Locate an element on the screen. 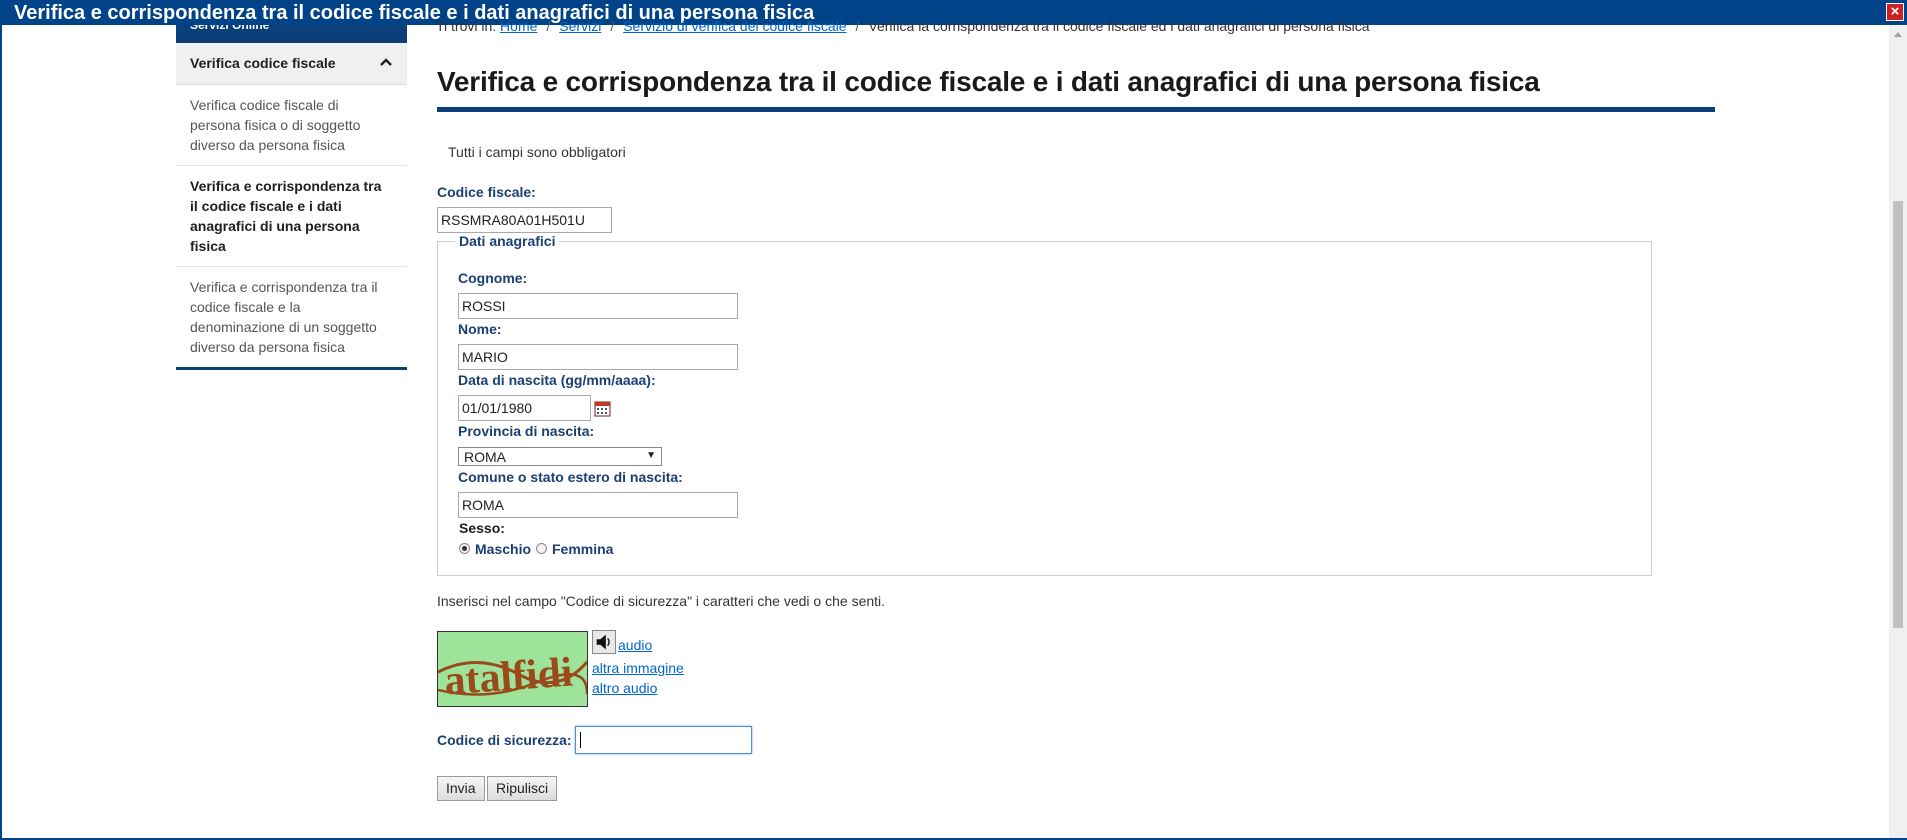 This screenshot has height=840, width=1907. breadcrumb-link-servizi: Servizi is located at coordinates (580, 26).